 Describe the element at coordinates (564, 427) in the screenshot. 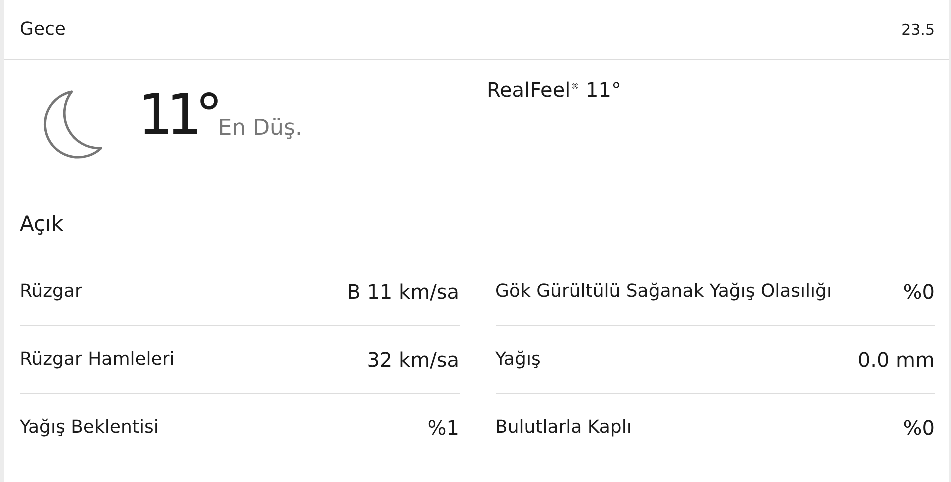

I see `detail-label: Bulutlarla Kaplı` at that location.